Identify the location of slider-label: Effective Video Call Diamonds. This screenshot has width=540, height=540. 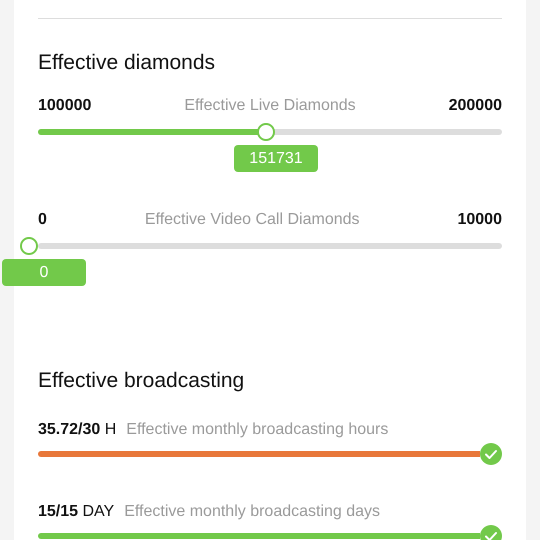
(252, 220).